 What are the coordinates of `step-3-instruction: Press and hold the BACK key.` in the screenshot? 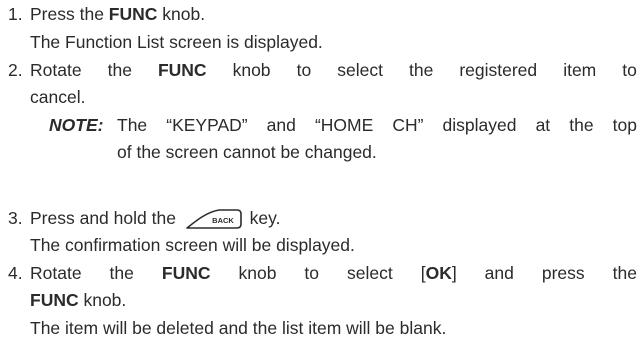 It's located at (155, 218).